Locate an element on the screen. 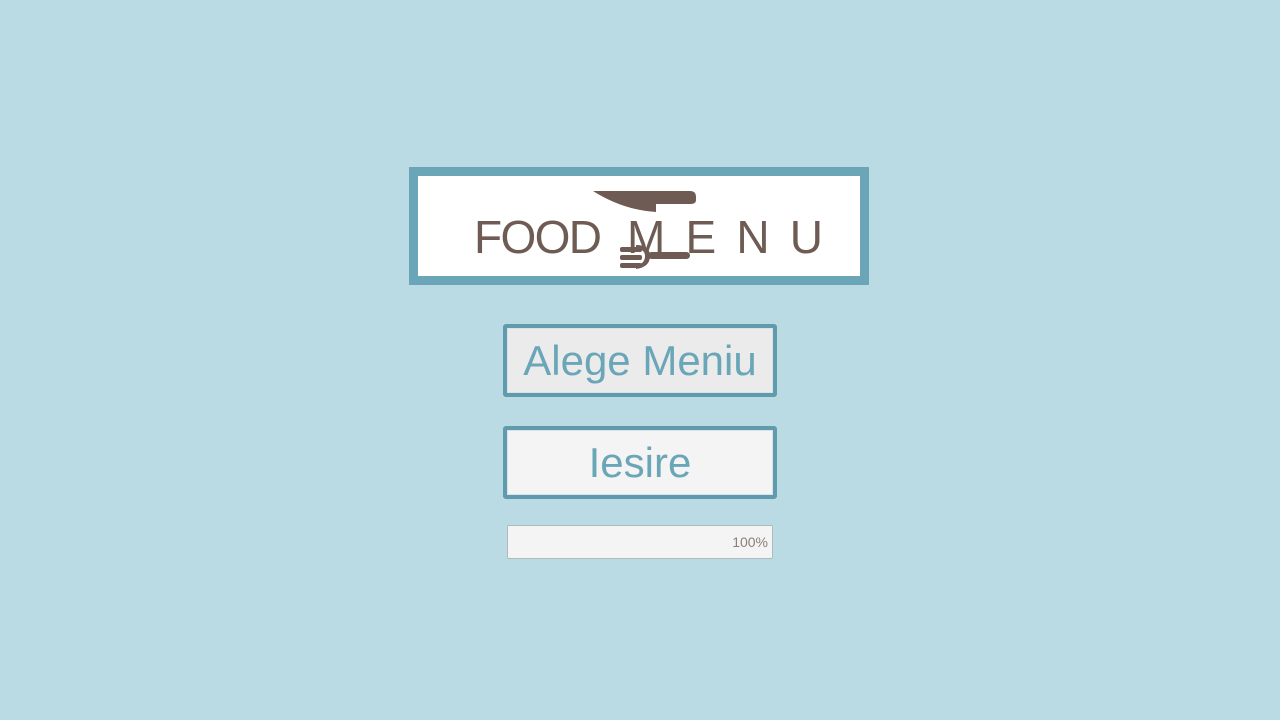  food-menu-logo: FOOD MENU is located at coordinates (648, 230).